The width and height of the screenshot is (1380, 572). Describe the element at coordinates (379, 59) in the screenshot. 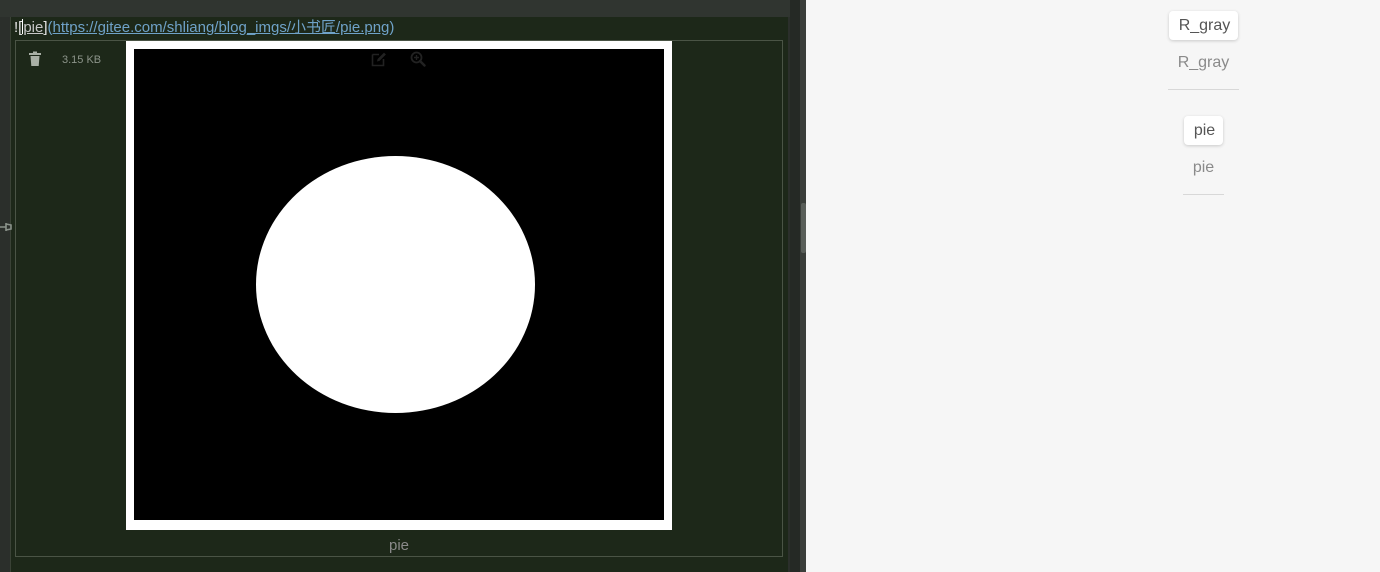

I see `edit-icon` at that location.